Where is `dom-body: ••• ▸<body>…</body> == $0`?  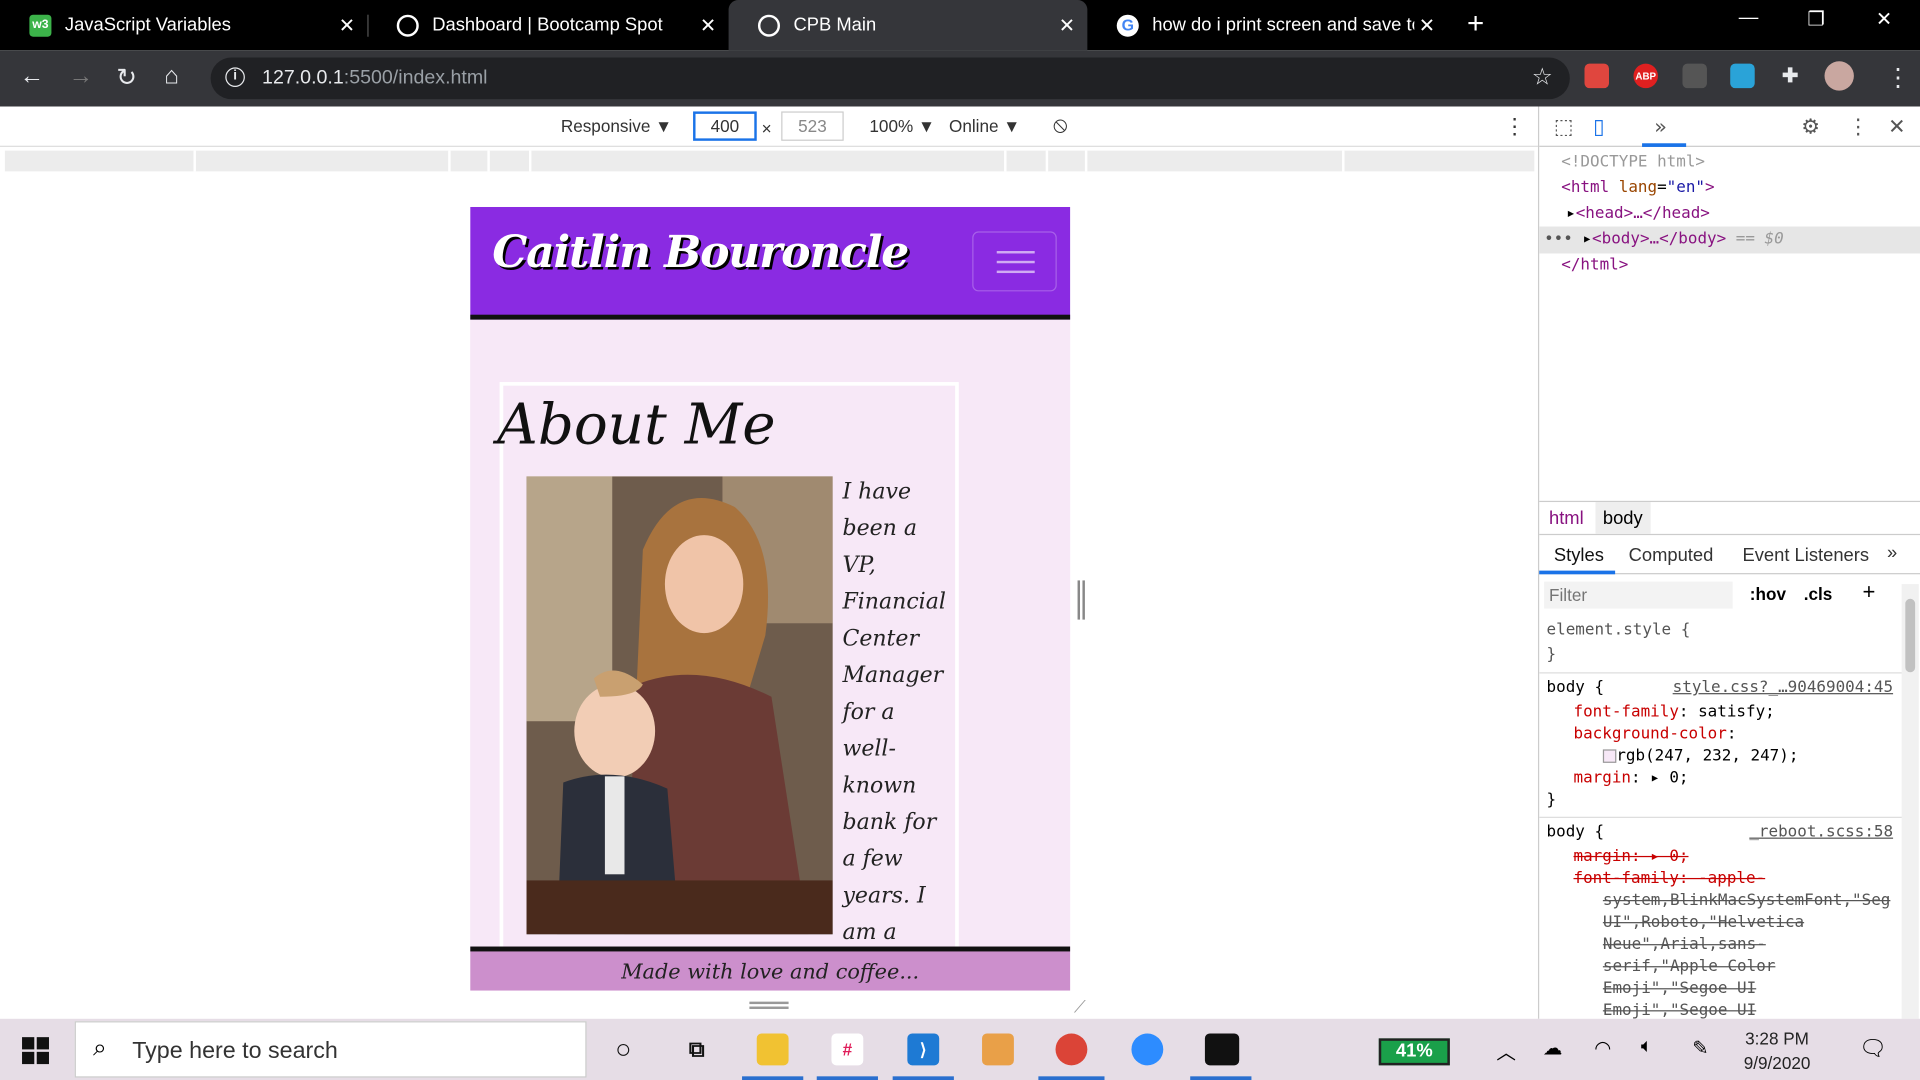
dom-body: ••• ▸<body>…</body> == $0 is located at coordinates (1664, 239).